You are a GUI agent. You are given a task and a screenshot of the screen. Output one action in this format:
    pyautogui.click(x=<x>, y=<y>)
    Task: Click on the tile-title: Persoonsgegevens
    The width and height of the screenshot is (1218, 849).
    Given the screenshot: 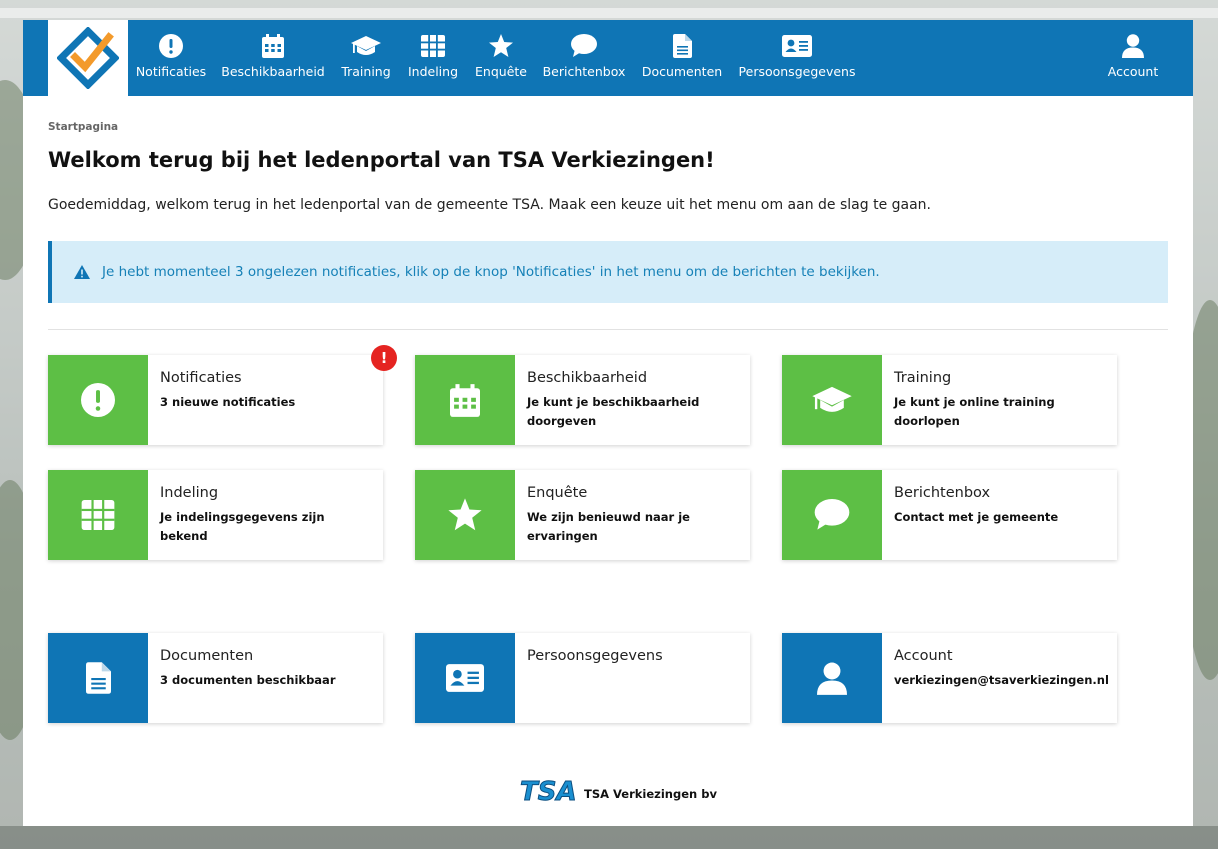 What is the action you would take?
    pyautogui.click(x=595, y=656)
    